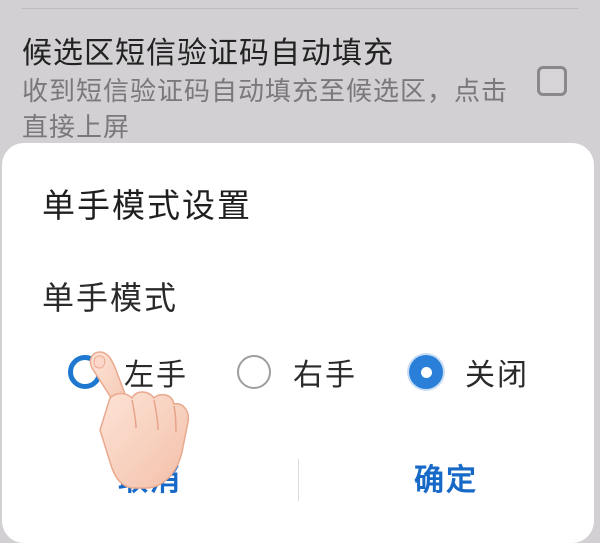 The image size is (600, 543). I want to click on section-label: 单手模式, so click(110, 298).